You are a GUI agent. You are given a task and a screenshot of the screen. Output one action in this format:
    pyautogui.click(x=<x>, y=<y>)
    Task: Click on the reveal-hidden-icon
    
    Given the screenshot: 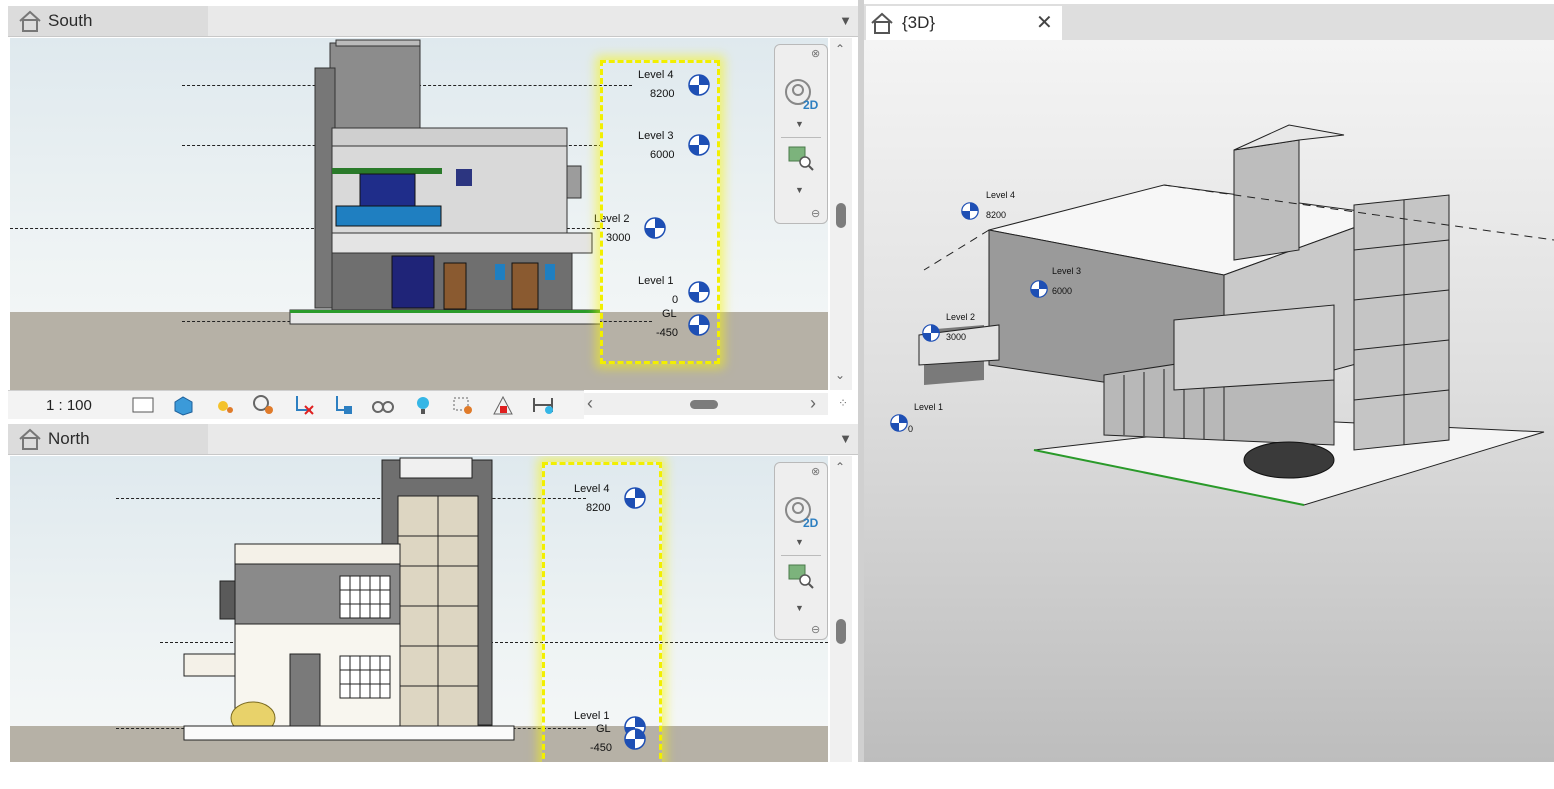 What is the action you would take?
    pyautogui.click(x=463, y=405)
    